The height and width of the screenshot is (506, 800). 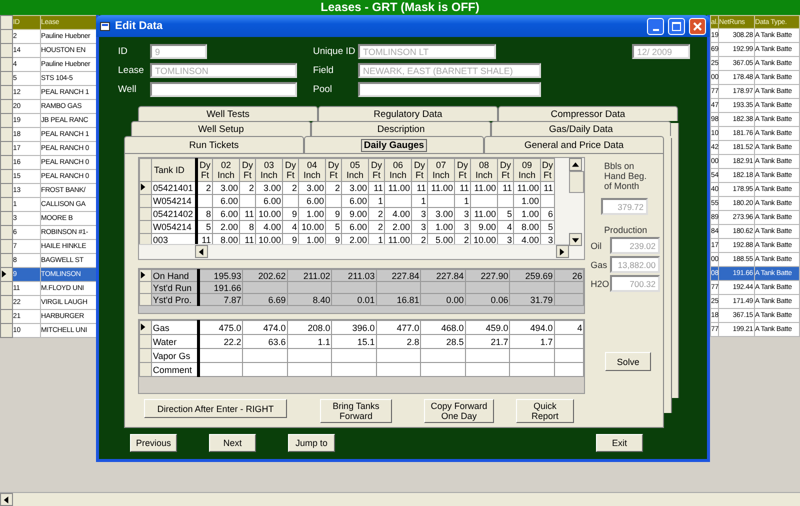 I want to click on action-button: Quick Report, so click(x=545, y=411).